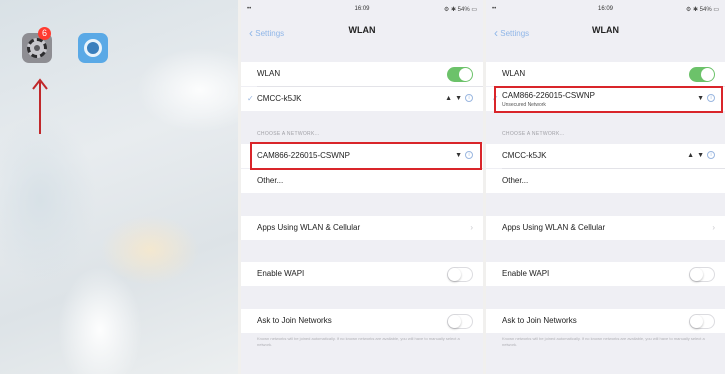  Describe the element at coordinates (40, 106) in the screenshot. I see `arrow-up-icon` at that location.